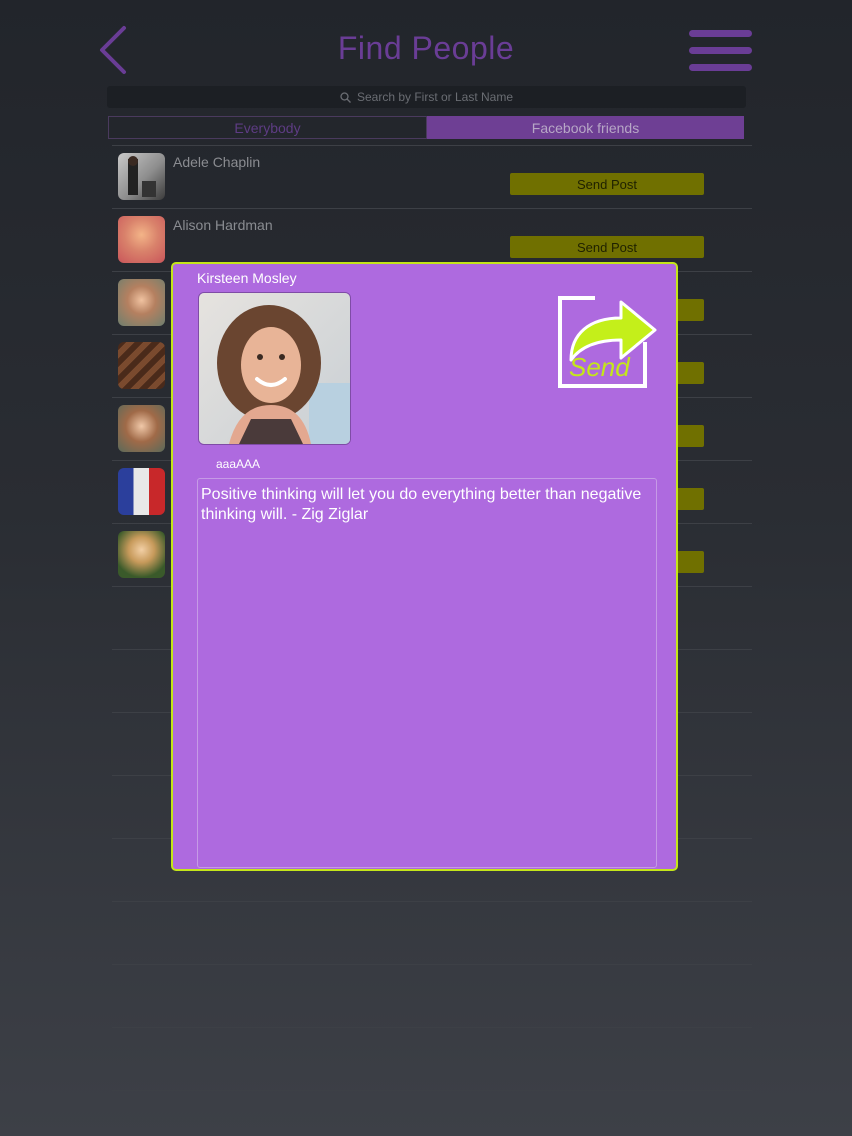  I want to click on search-input: Search by First or Last Name, so click(426, 97).